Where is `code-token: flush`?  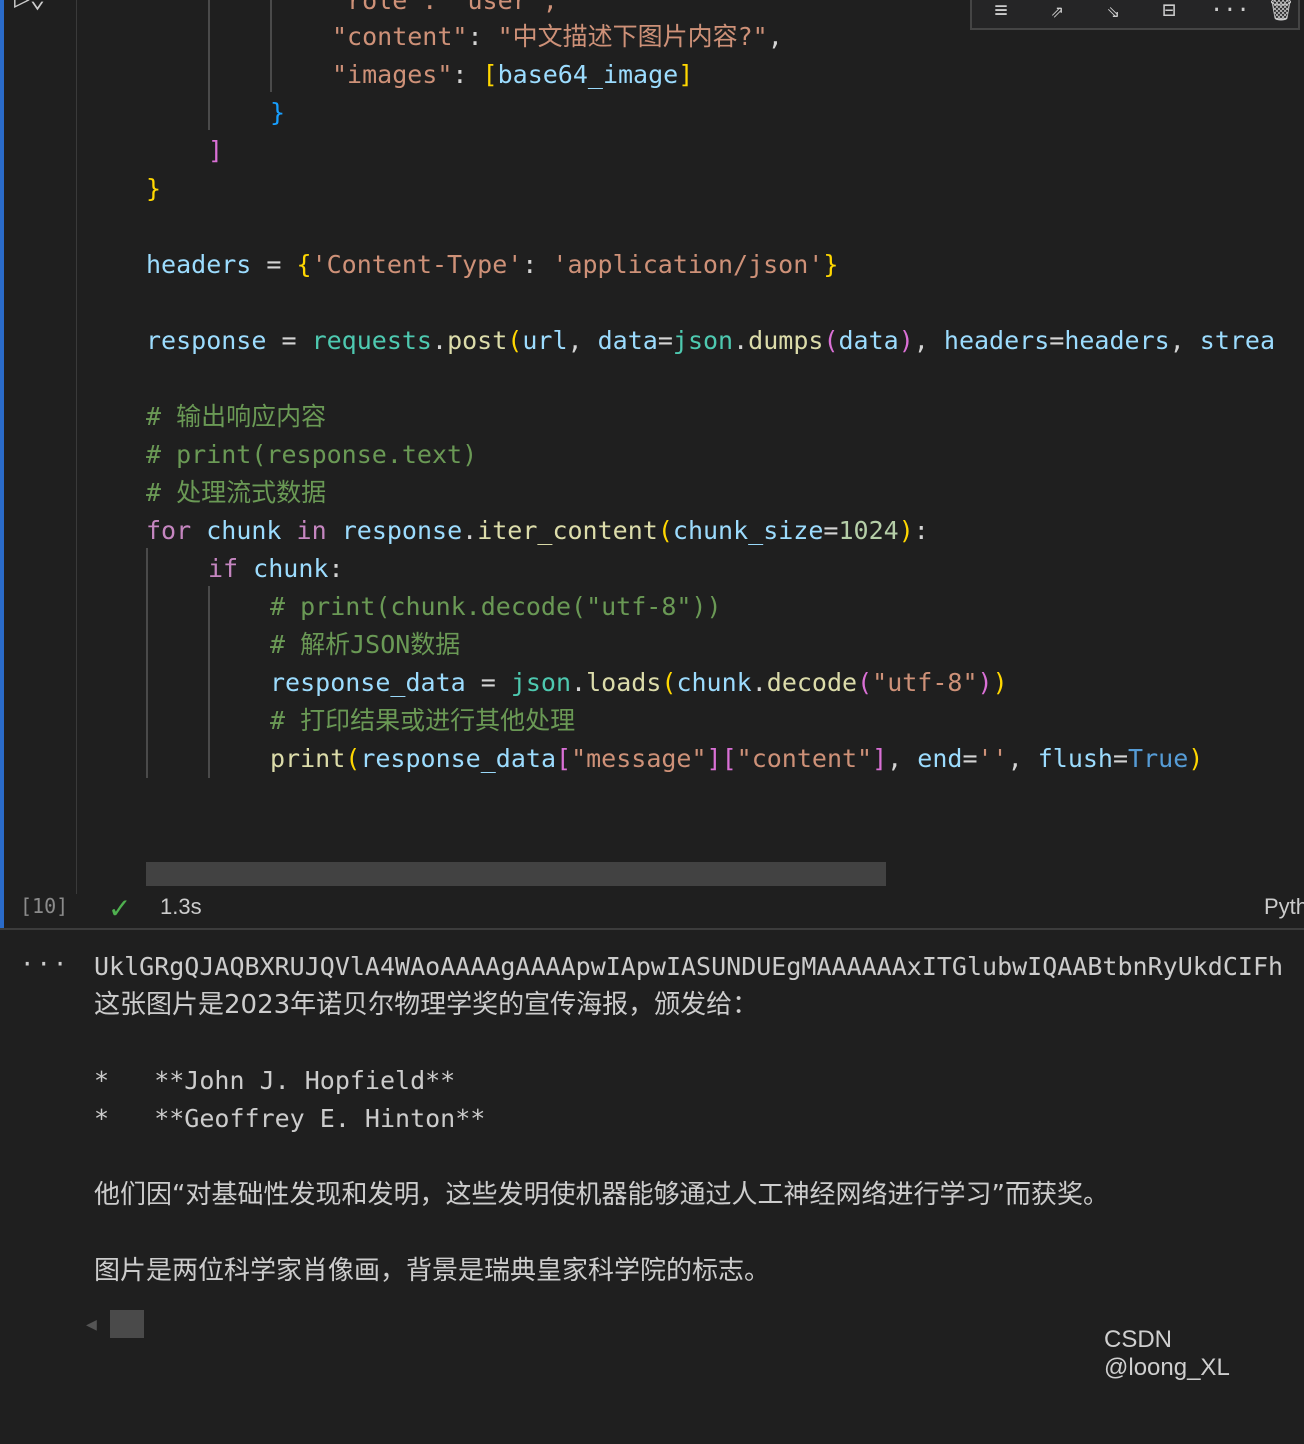
code-token: flush is located at coordinates (1075, 758).